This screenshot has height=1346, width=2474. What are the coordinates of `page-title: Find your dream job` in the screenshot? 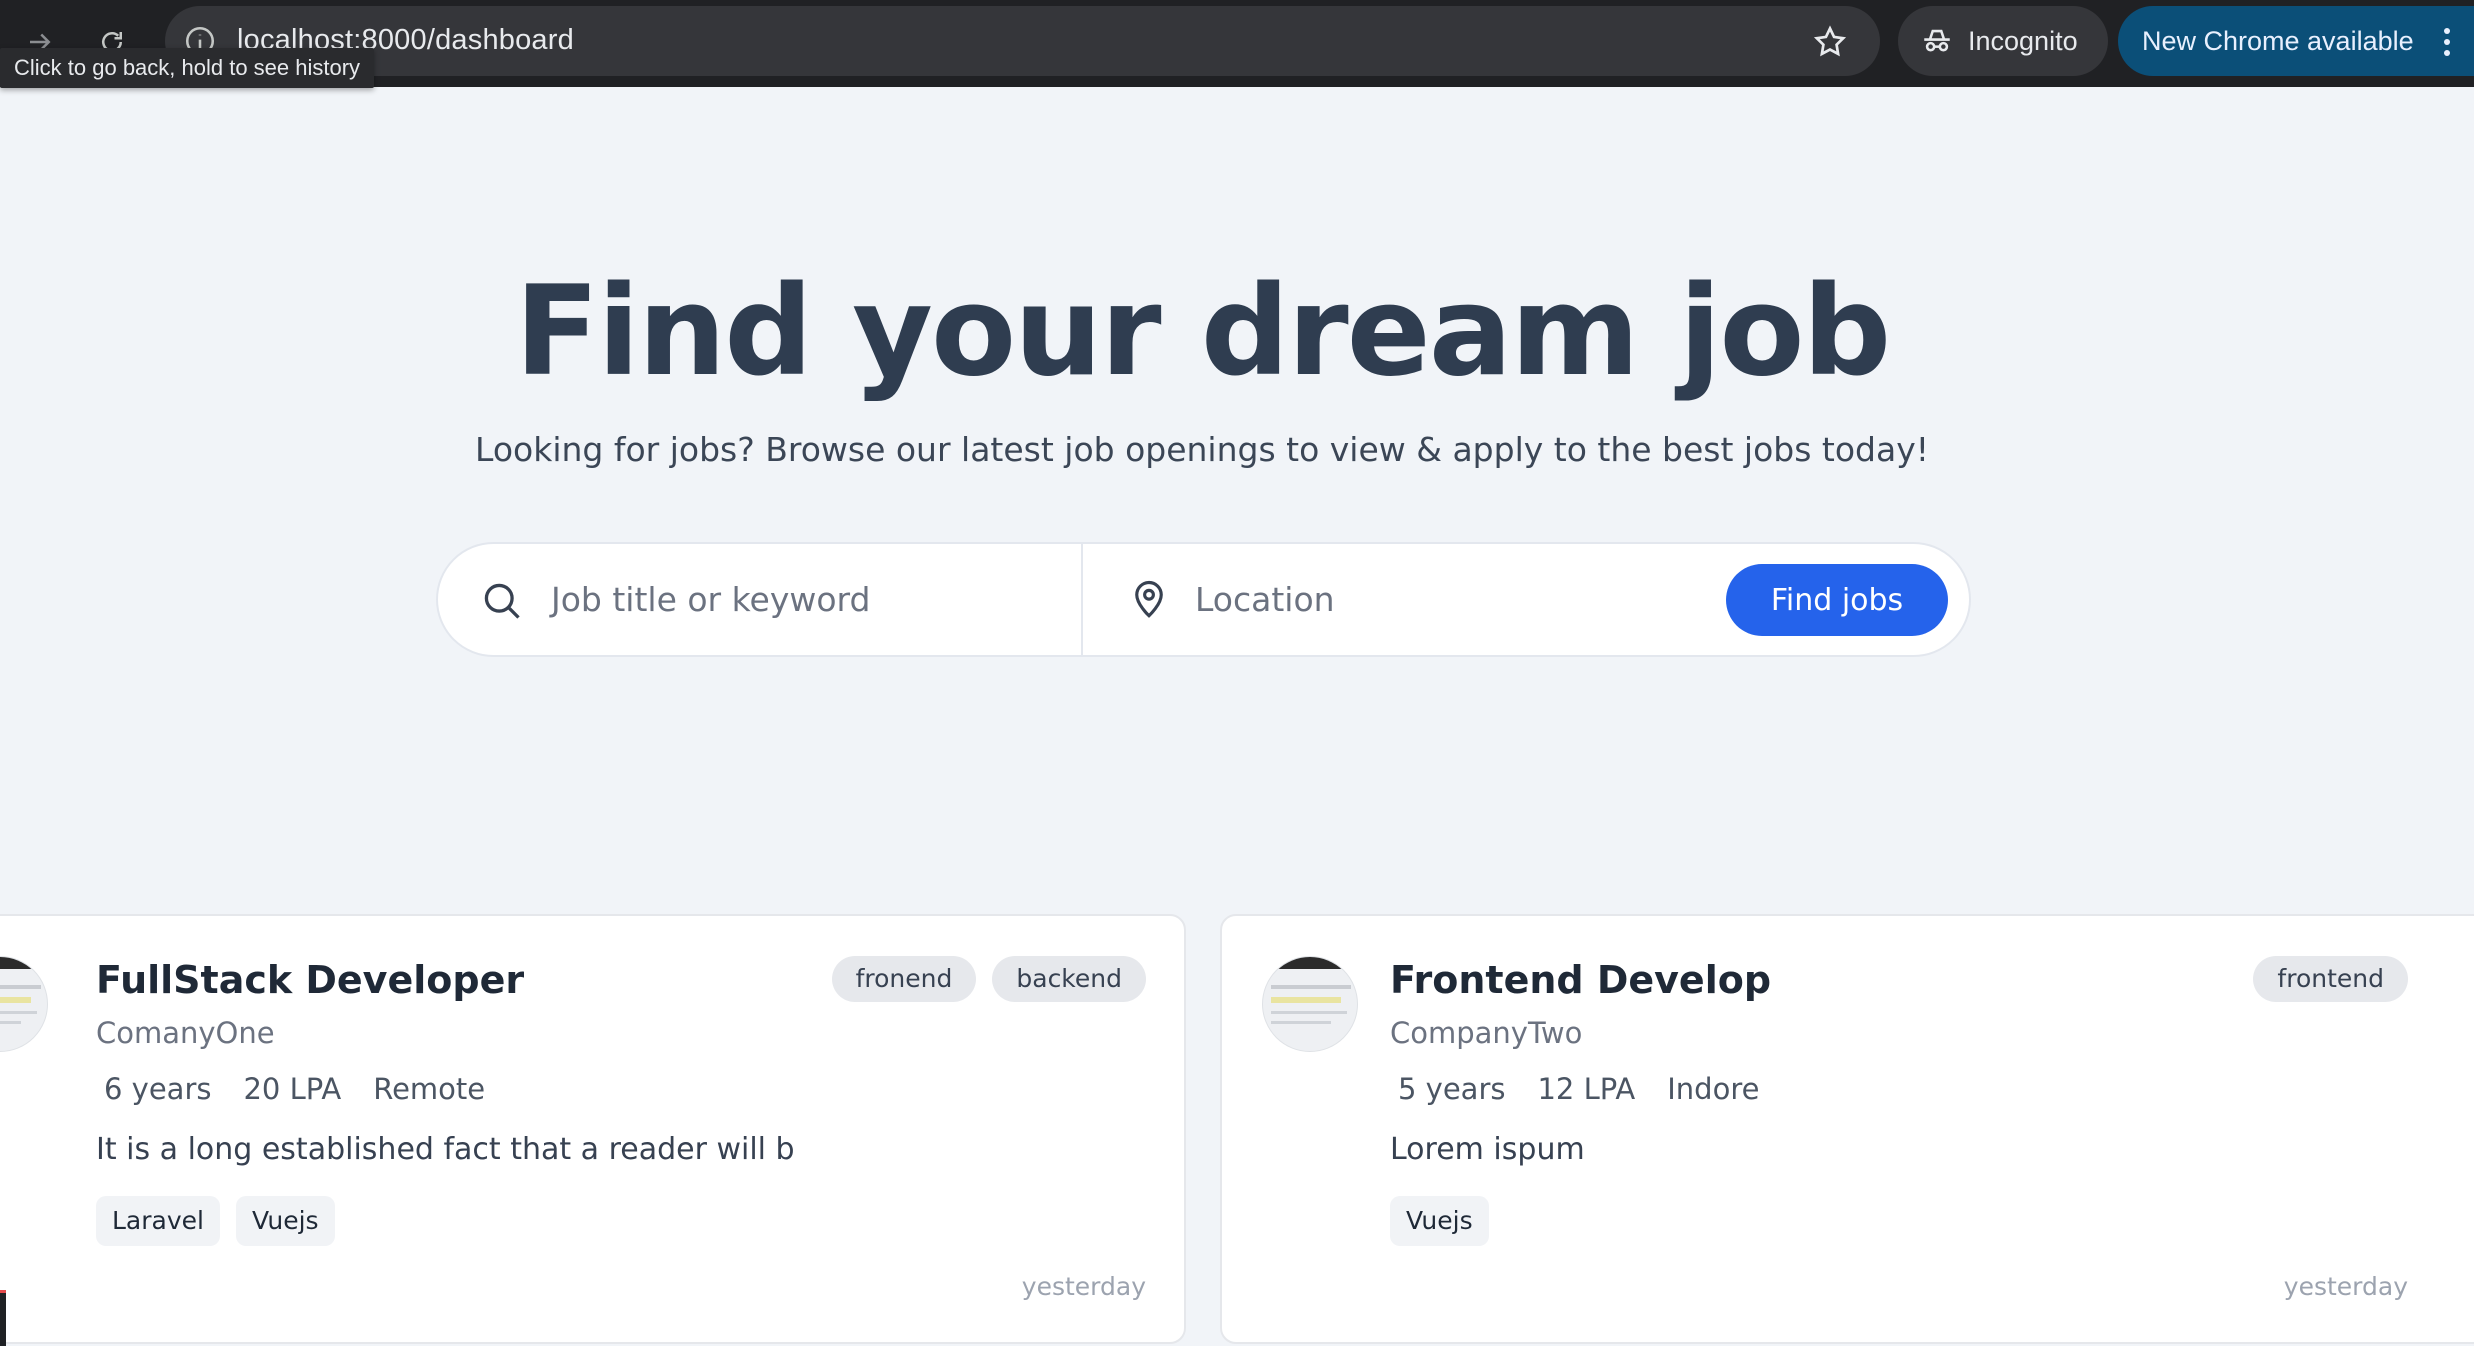 It's located at (1203, 332).